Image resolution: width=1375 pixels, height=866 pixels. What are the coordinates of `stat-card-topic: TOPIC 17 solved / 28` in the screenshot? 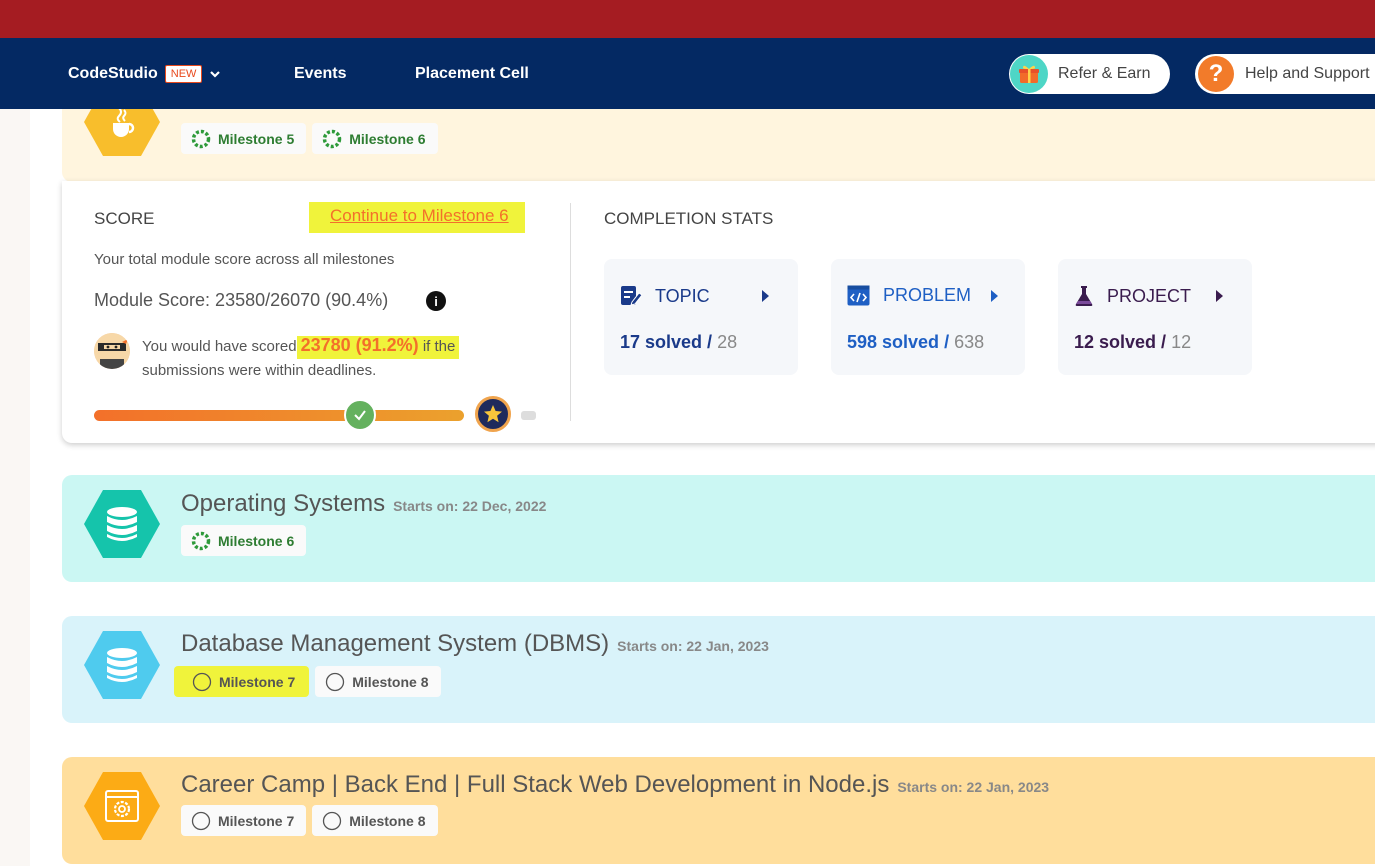 It's located at (701, 317).